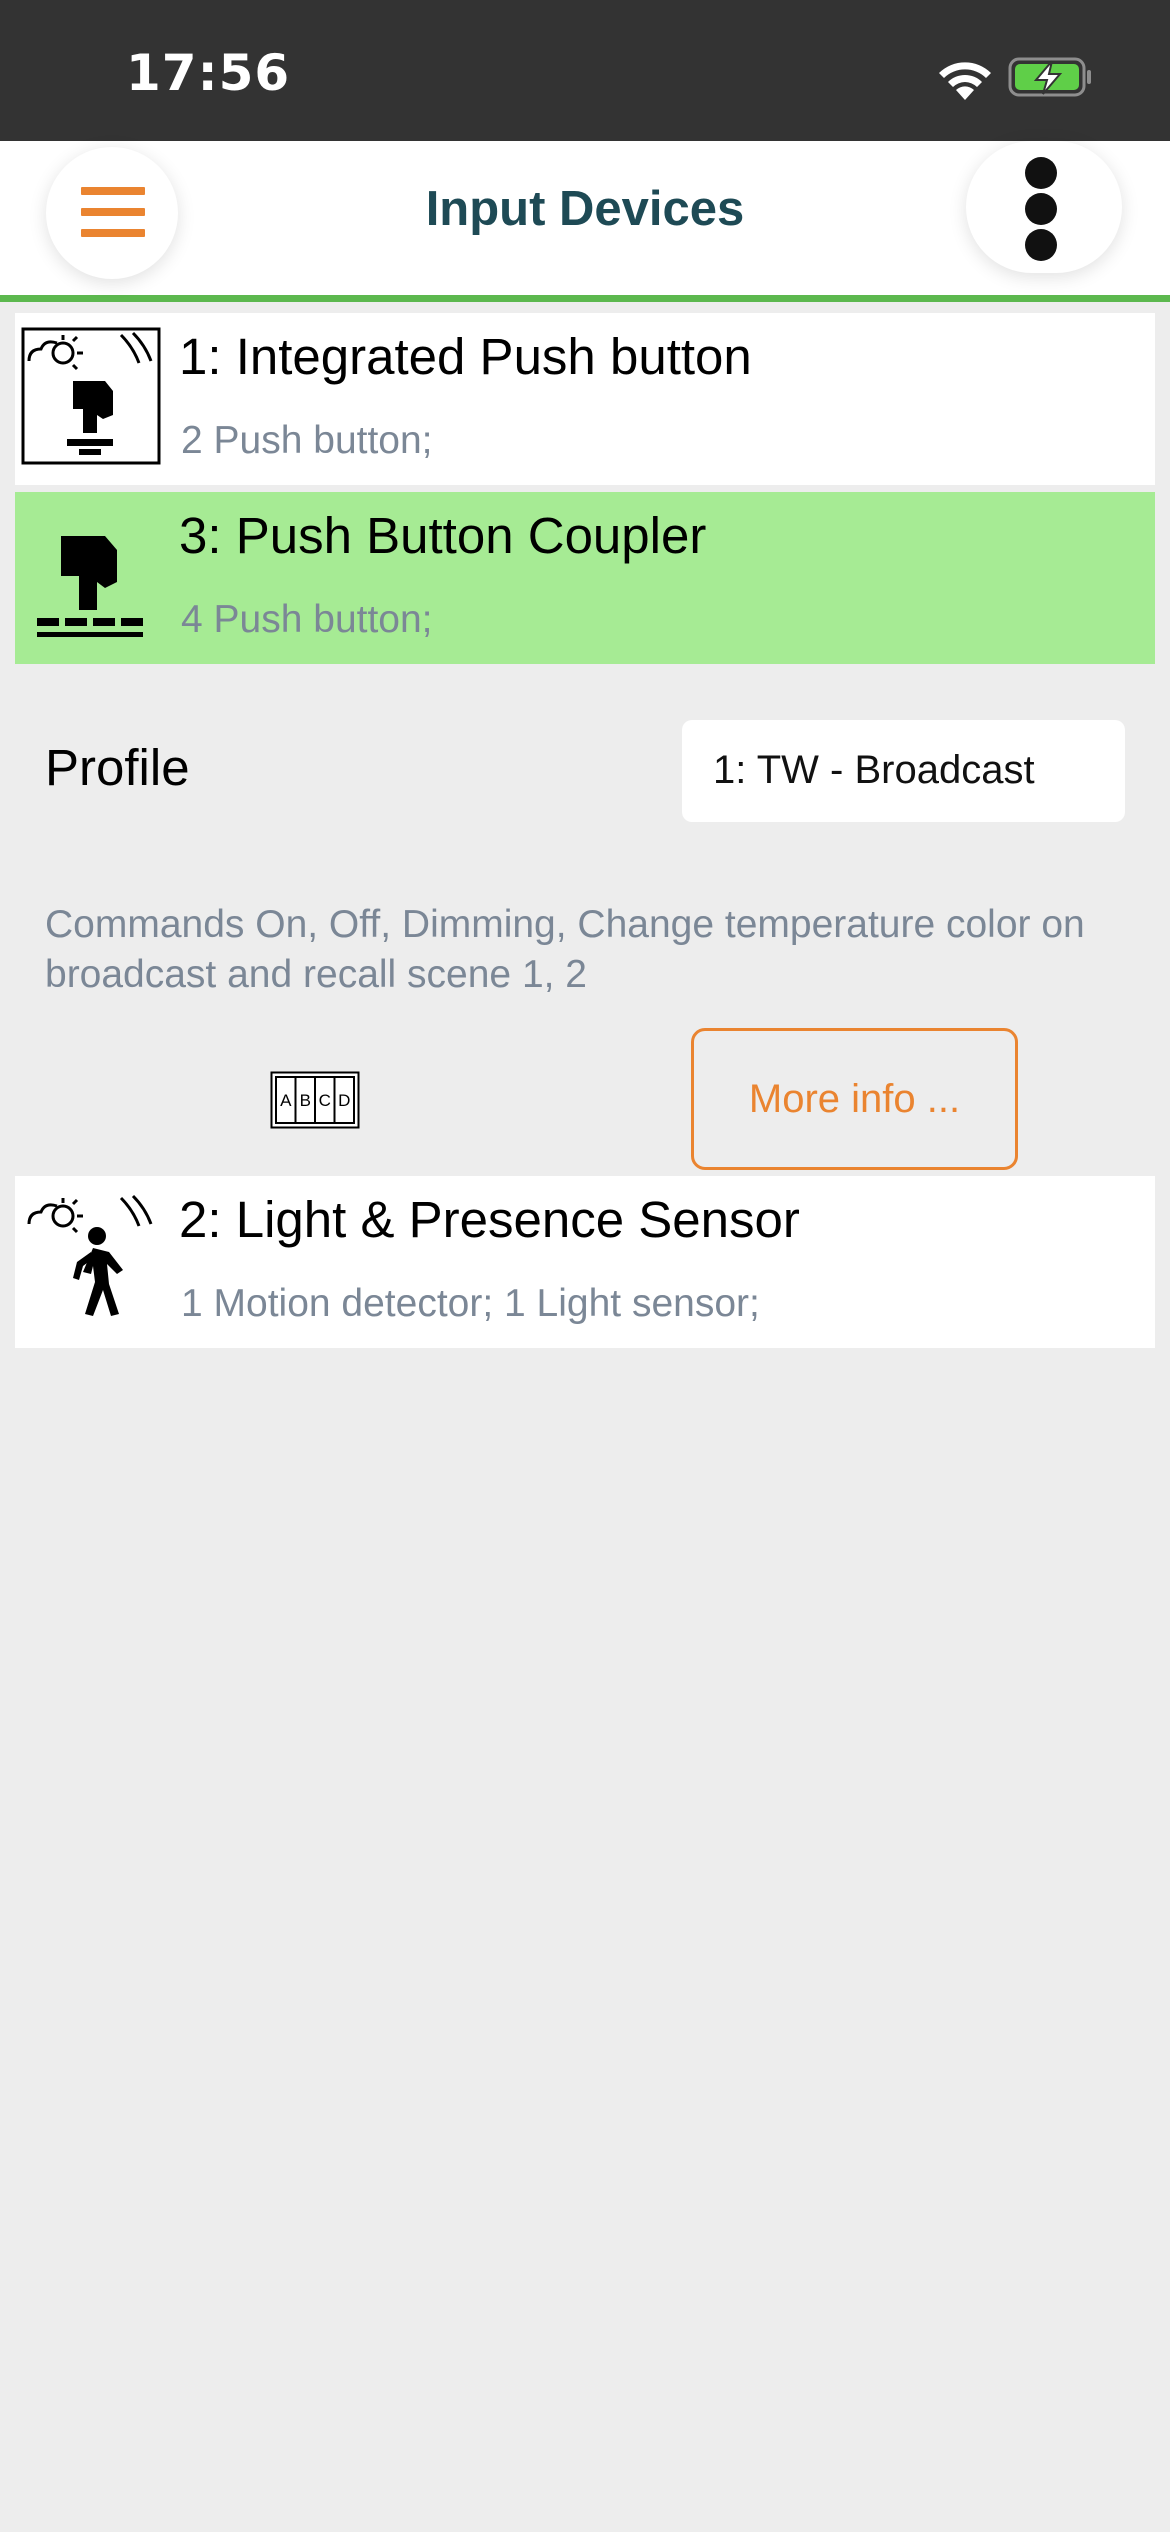  What do you see at coordinates (443, 535) in the screenshot?
I see `device-title: 3: Push Button Coupler` at bounding box center [443, 535].